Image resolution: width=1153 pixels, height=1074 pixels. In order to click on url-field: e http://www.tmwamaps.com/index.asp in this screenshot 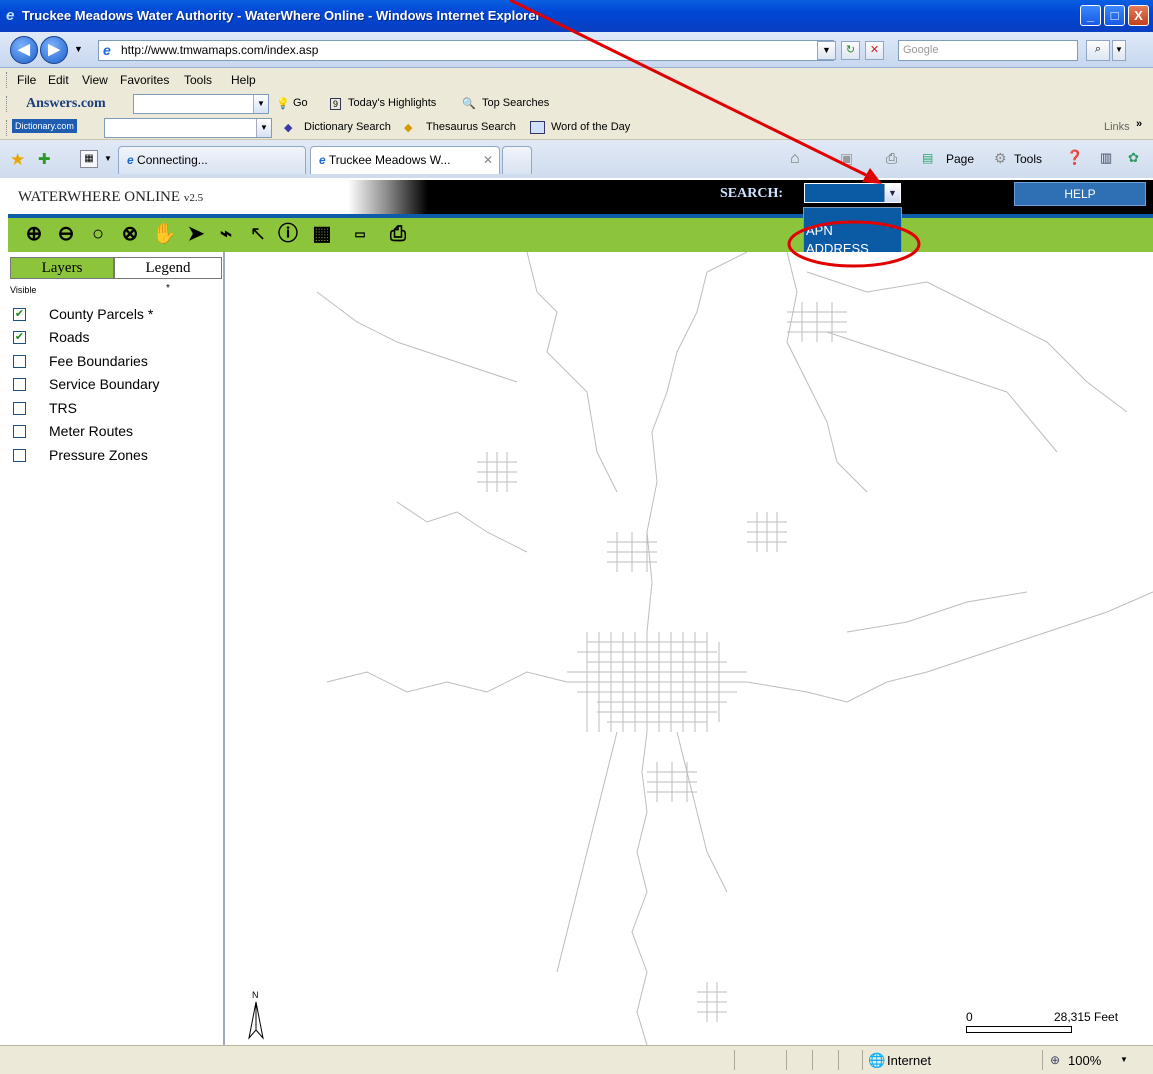, I will do `click(466, 50)`.